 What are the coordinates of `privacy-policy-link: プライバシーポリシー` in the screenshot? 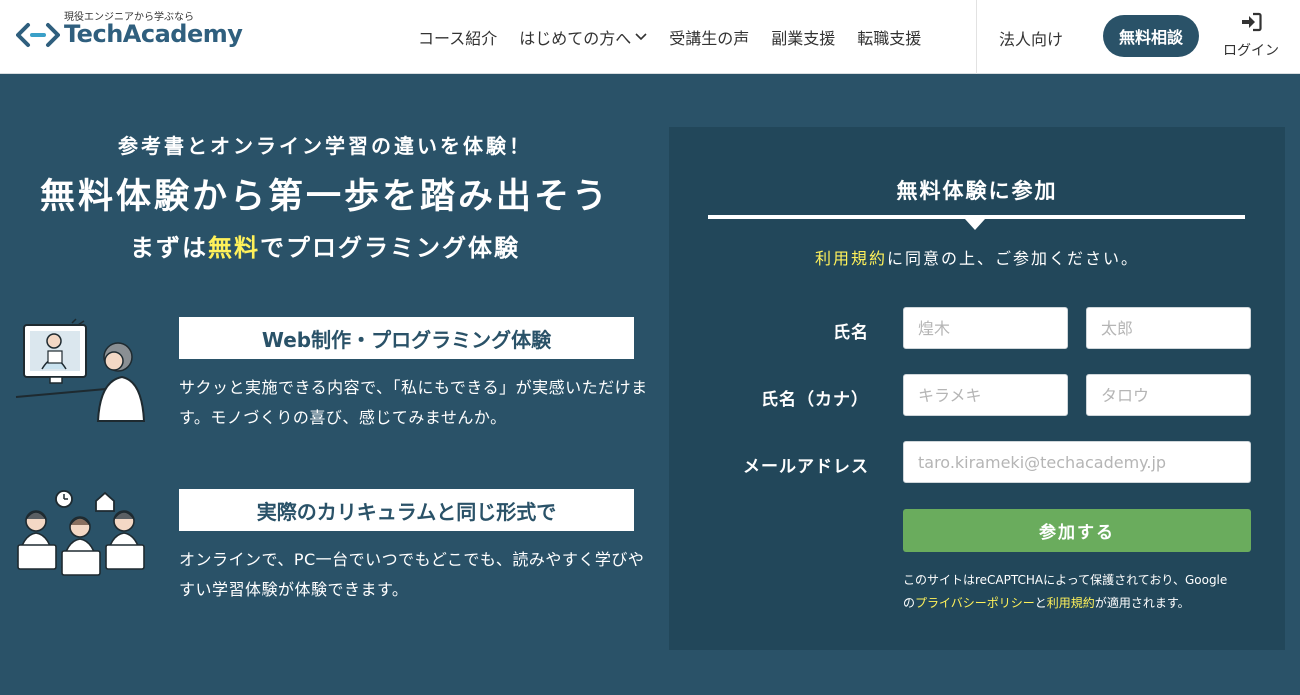 It's located at (975, 603).